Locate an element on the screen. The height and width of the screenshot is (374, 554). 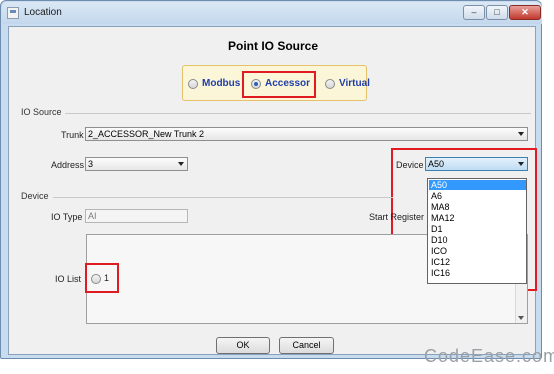
address-label: Address is located at coordinates (68, 165).